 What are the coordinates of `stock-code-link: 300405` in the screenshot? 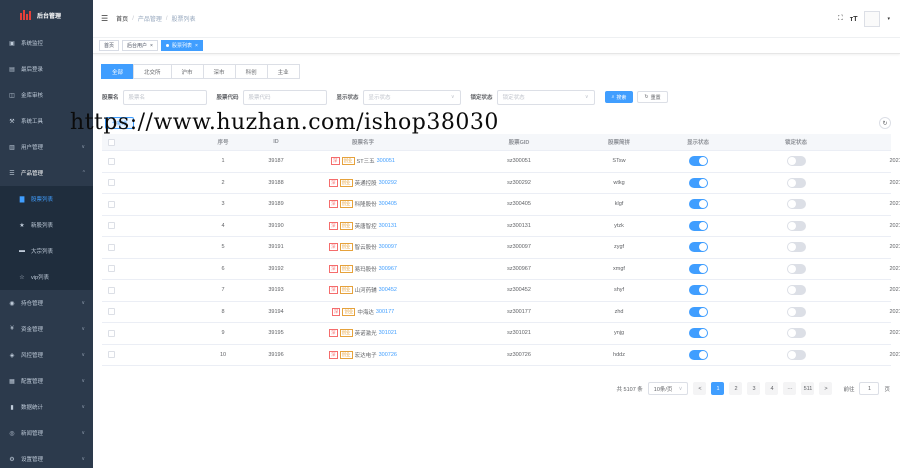 It's located at (388, 204).